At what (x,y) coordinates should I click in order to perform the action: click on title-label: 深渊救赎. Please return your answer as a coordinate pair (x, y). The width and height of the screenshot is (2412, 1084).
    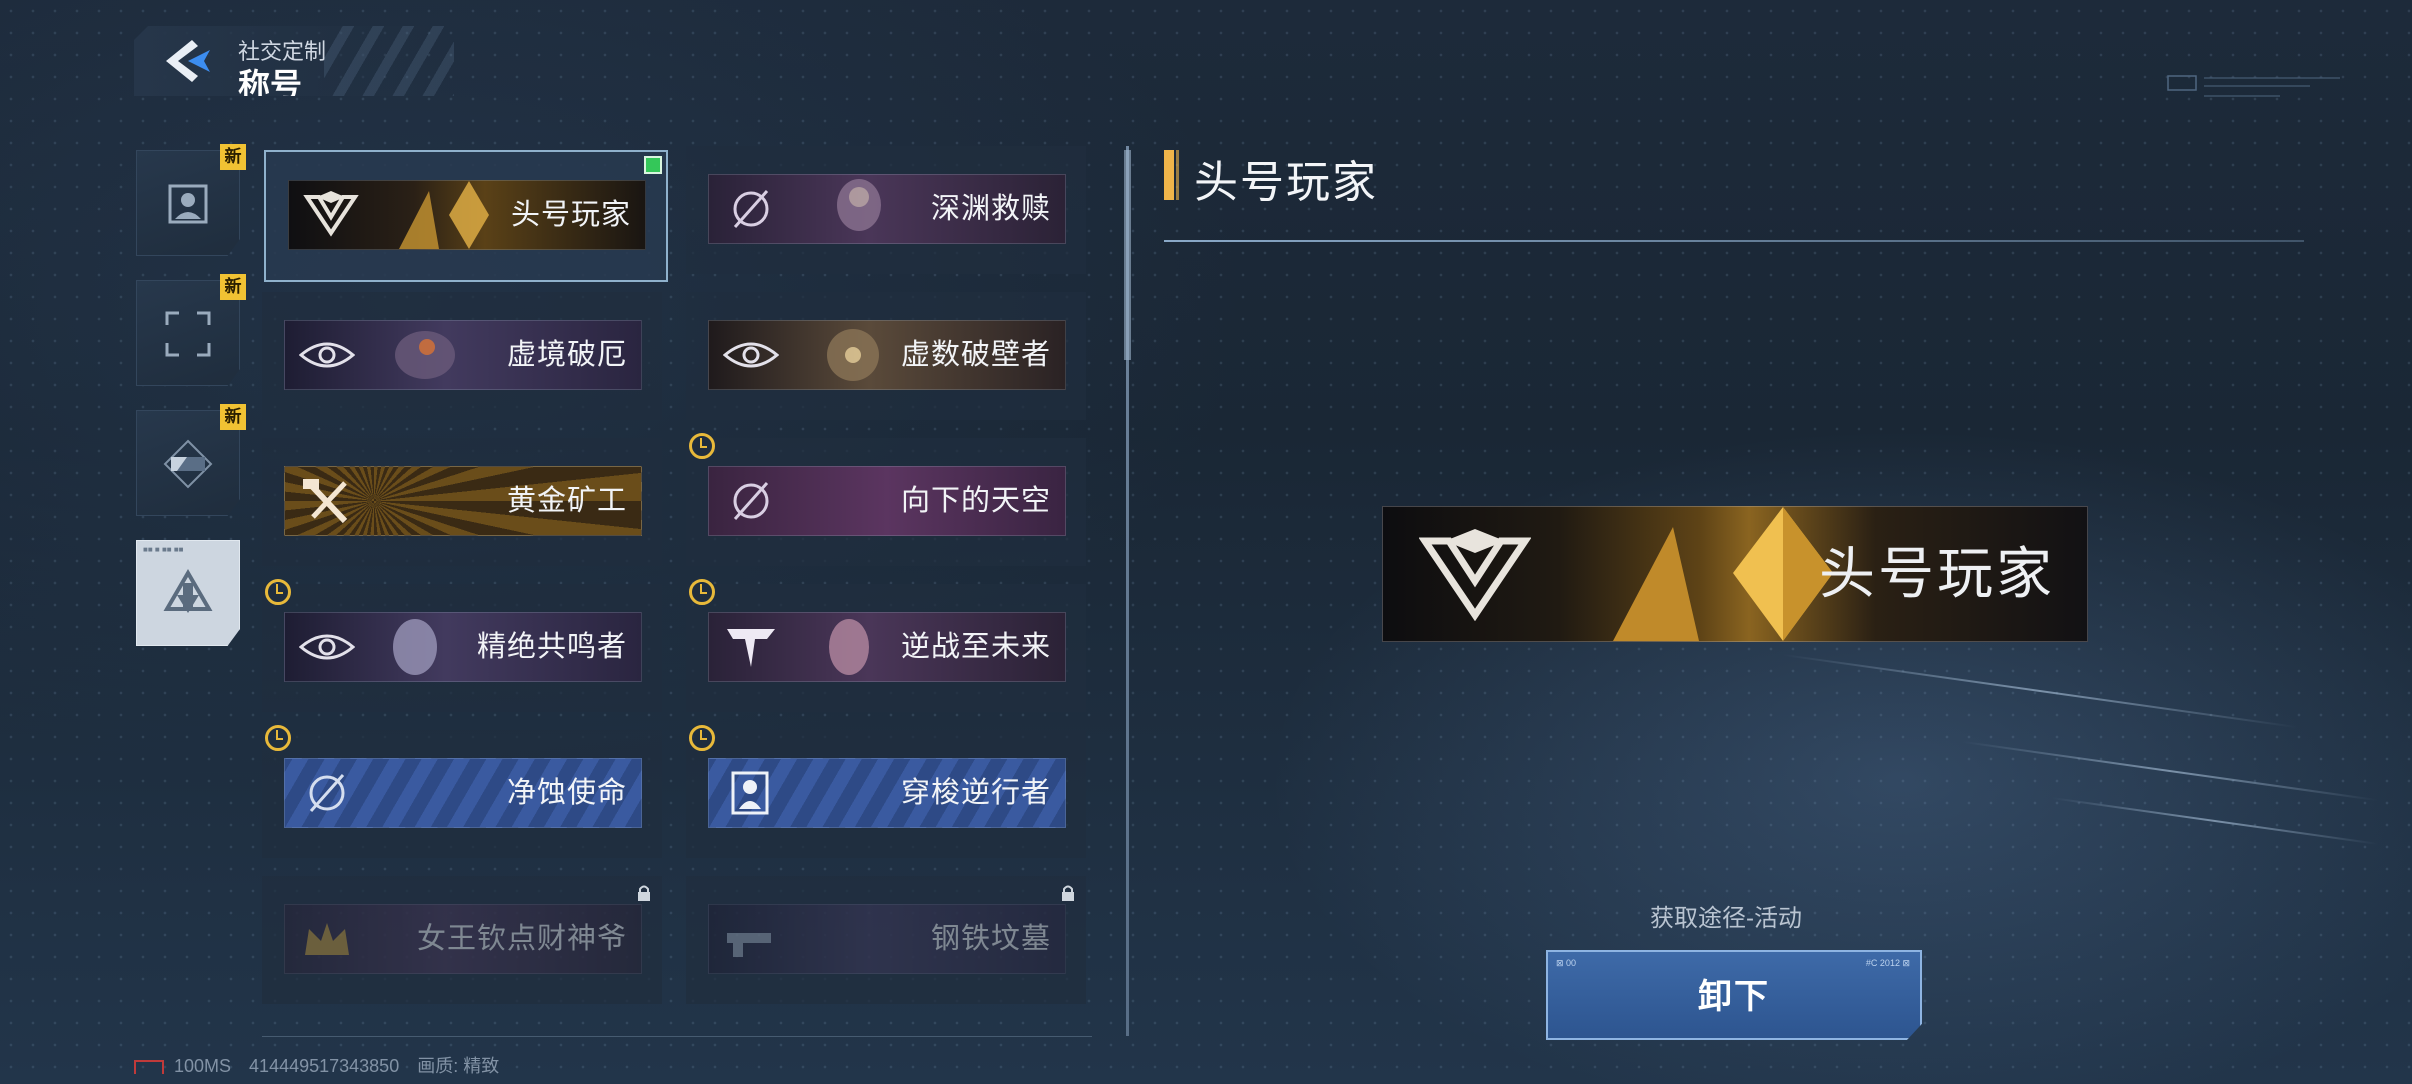
    Looking at the image, I should click on (990, 209).